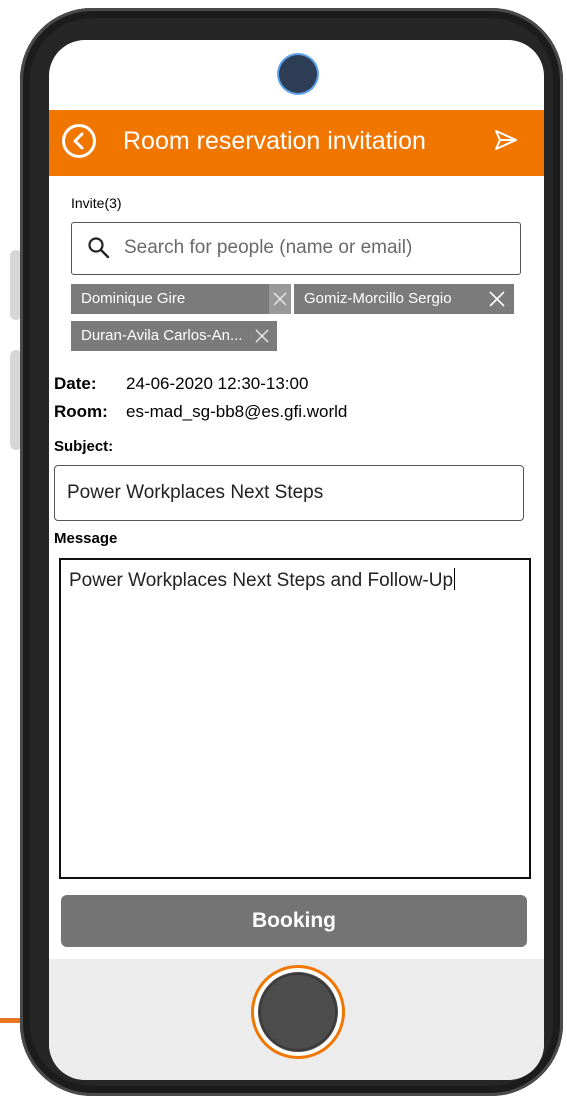  I want to click on invitee-chip-label: Gomiz-Morcillo Sergio, so click(378, 298).